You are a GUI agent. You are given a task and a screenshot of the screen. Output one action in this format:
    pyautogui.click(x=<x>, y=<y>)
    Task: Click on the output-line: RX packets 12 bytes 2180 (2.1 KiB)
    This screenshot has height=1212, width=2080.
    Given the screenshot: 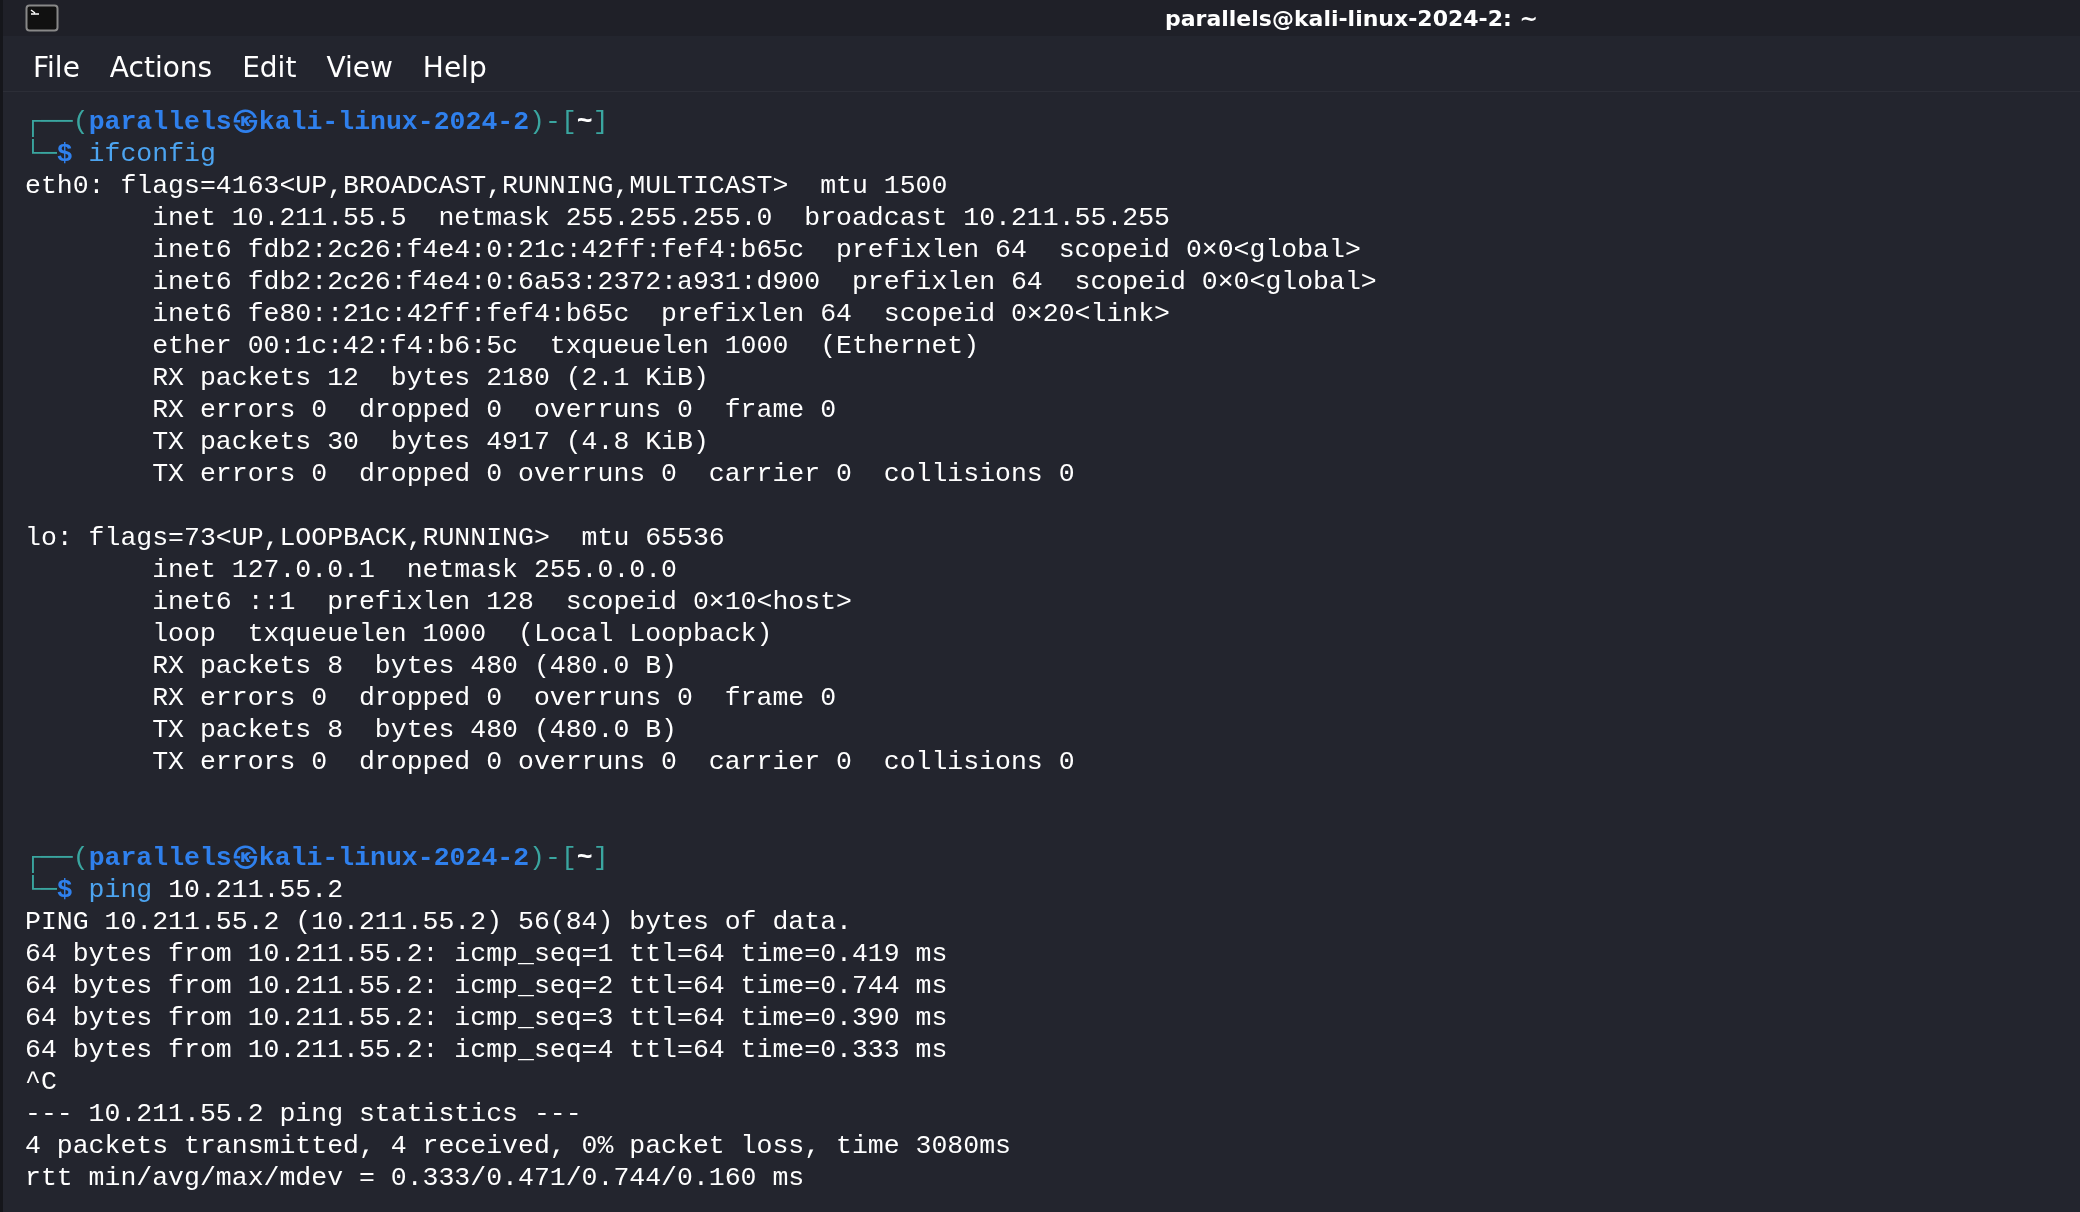 What is the action you would take?
    pyautogui.click(x=430, y=378)
    